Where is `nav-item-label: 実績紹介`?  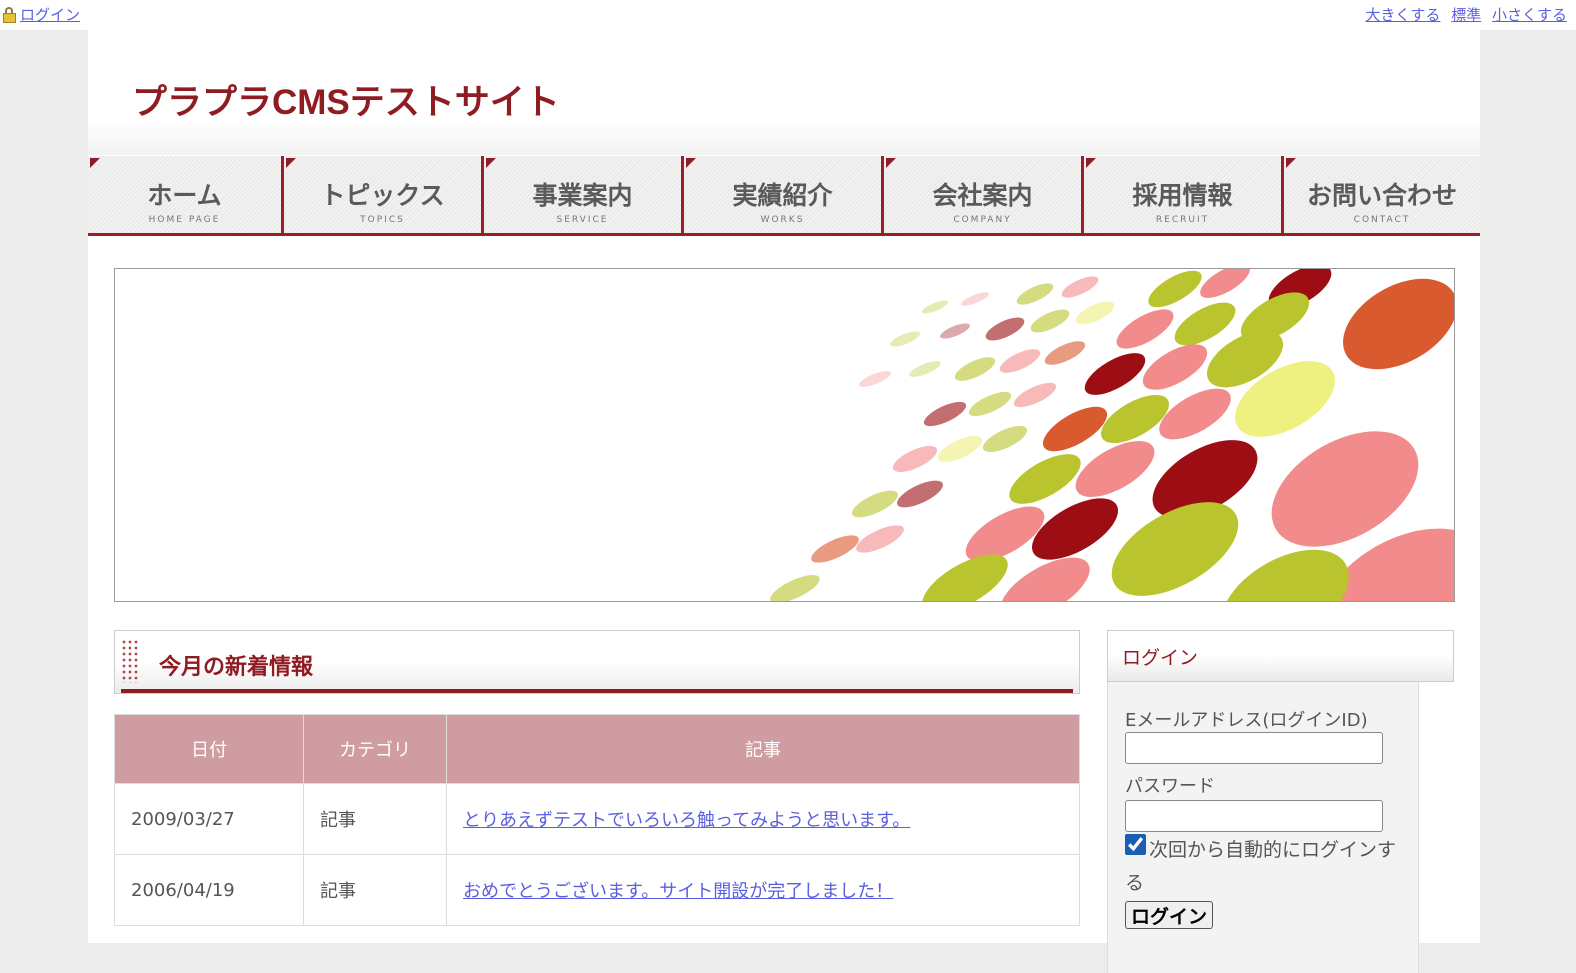
nav-item-label: 実績紹介 is located at coordinates (782, 196).